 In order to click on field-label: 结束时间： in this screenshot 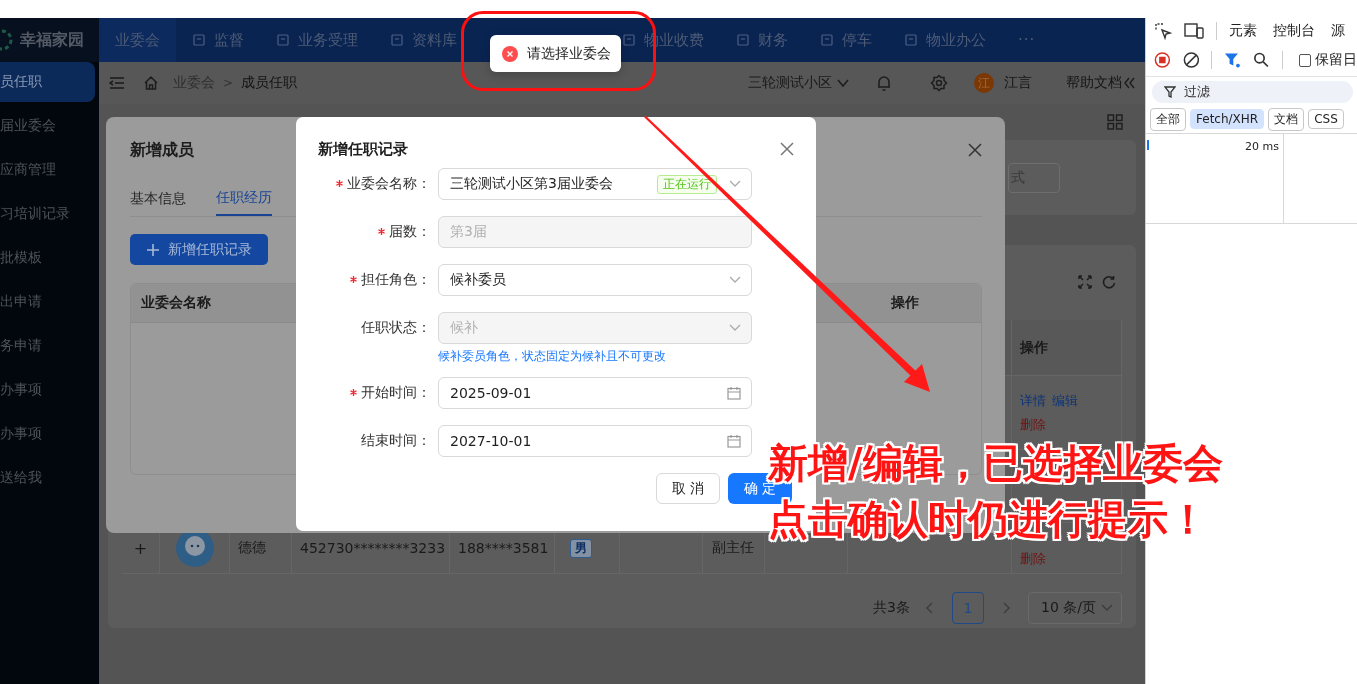, I will do `click(396, 441)`.